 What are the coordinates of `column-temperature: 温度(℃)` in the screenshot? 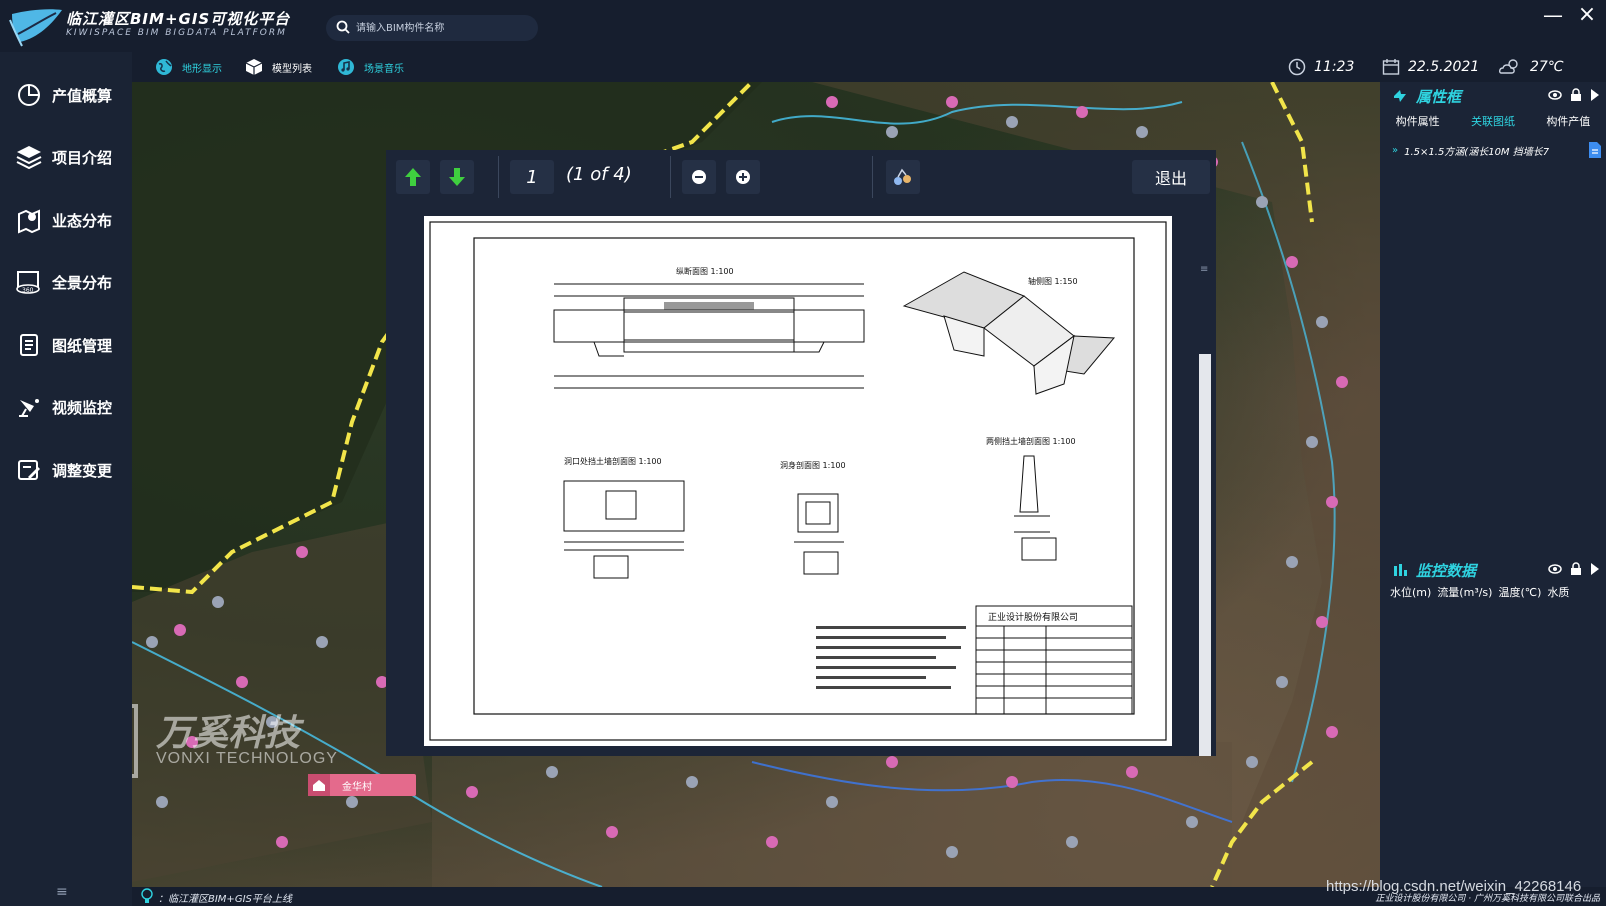 It's located at (1520, 592).